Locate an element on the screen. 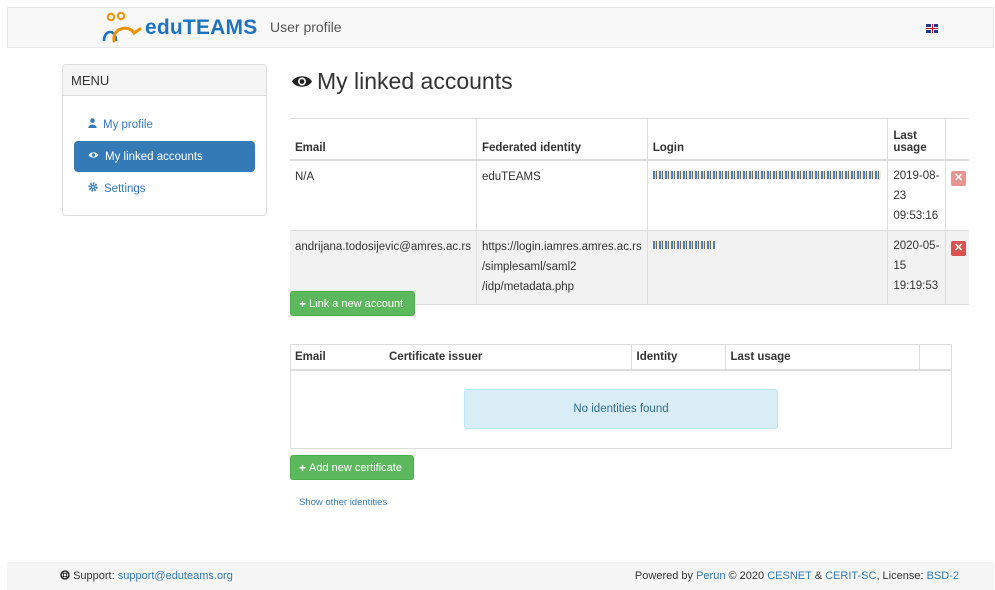 The image size is (995, 590). last-usage-time: 19:19:53 is located at coordinates (916, 285).